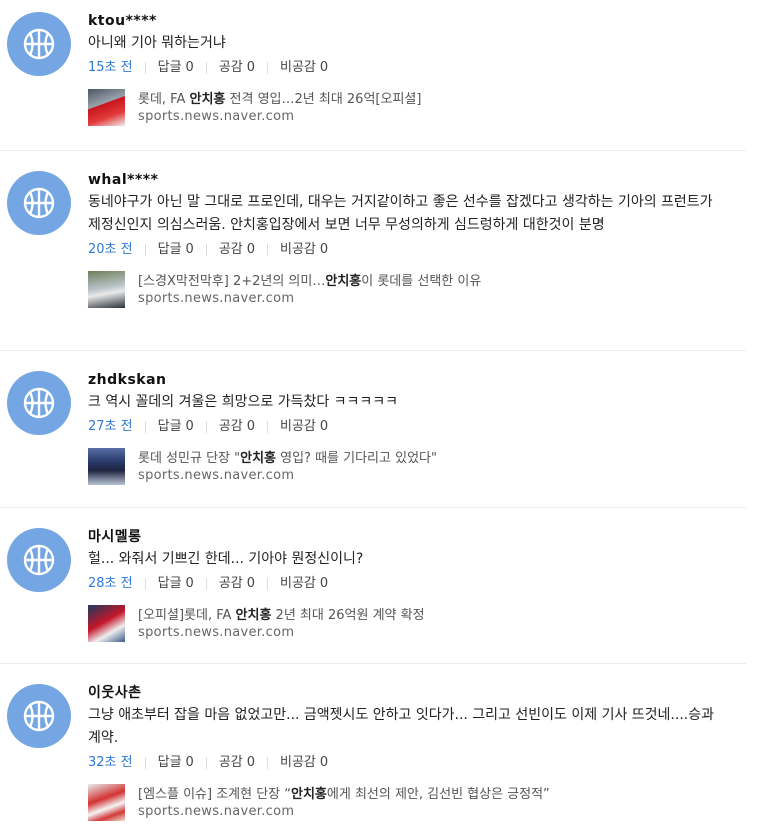  What do you see at coordinates (417, 693) in the screenshot?
I see `comment-nickname: 이웃사촌` at bounding box center [417, 693].